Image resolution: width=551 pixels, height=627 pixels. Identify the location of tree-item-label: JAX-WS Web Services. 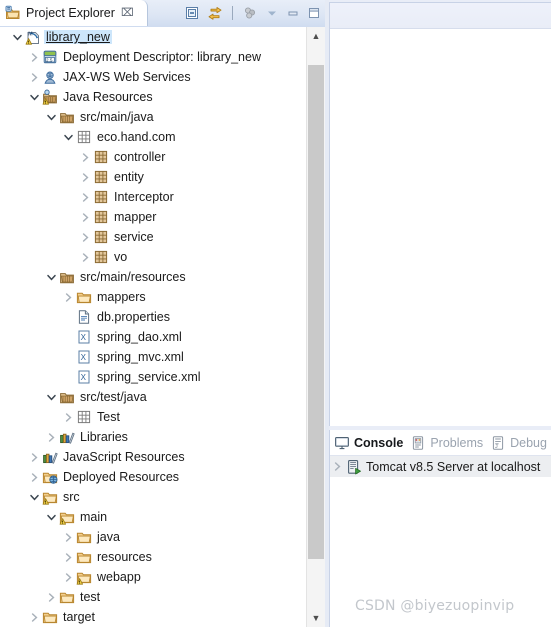
(127, 77).